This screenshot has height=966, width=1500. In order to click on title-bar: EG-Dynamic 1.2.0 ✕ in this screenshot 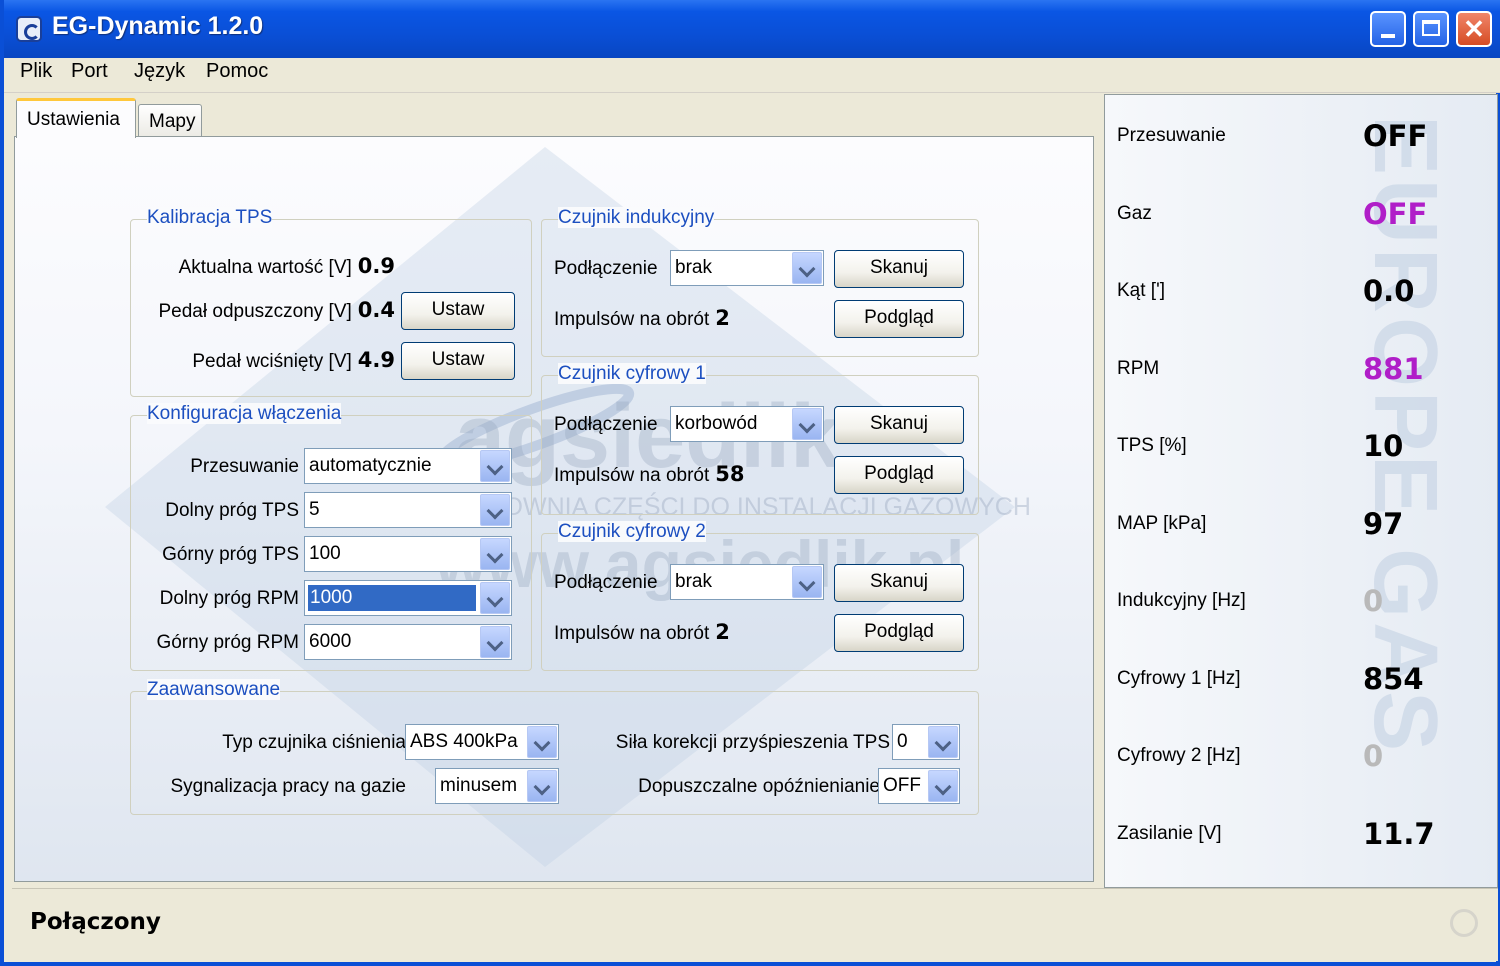, I will do `click(752, 29)`.